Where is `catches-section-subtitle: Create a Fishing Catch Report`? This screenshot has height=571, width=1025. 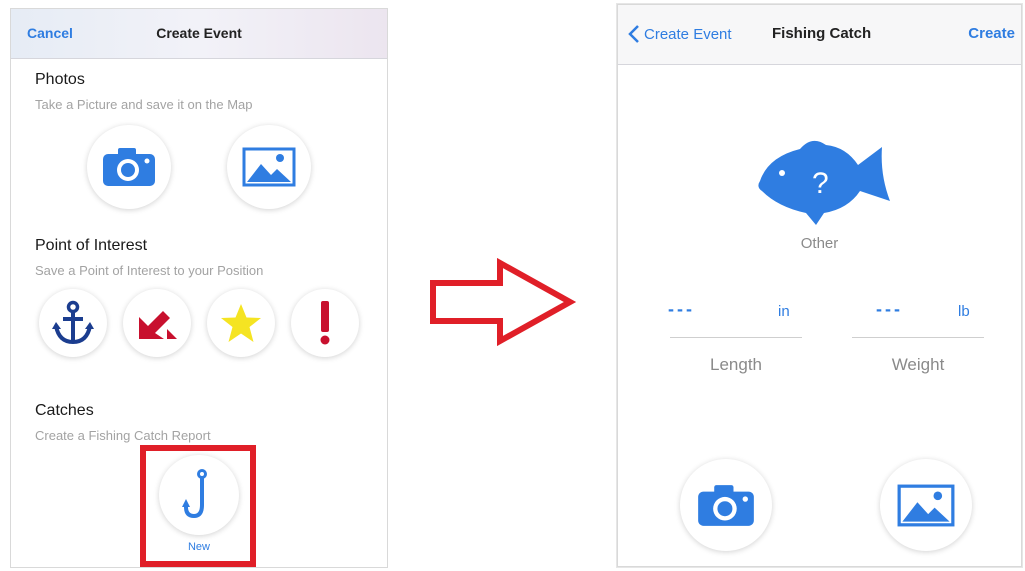
catches-section-subtitle: Create a Fishing Catch Report is located at coordinates (123, 435).